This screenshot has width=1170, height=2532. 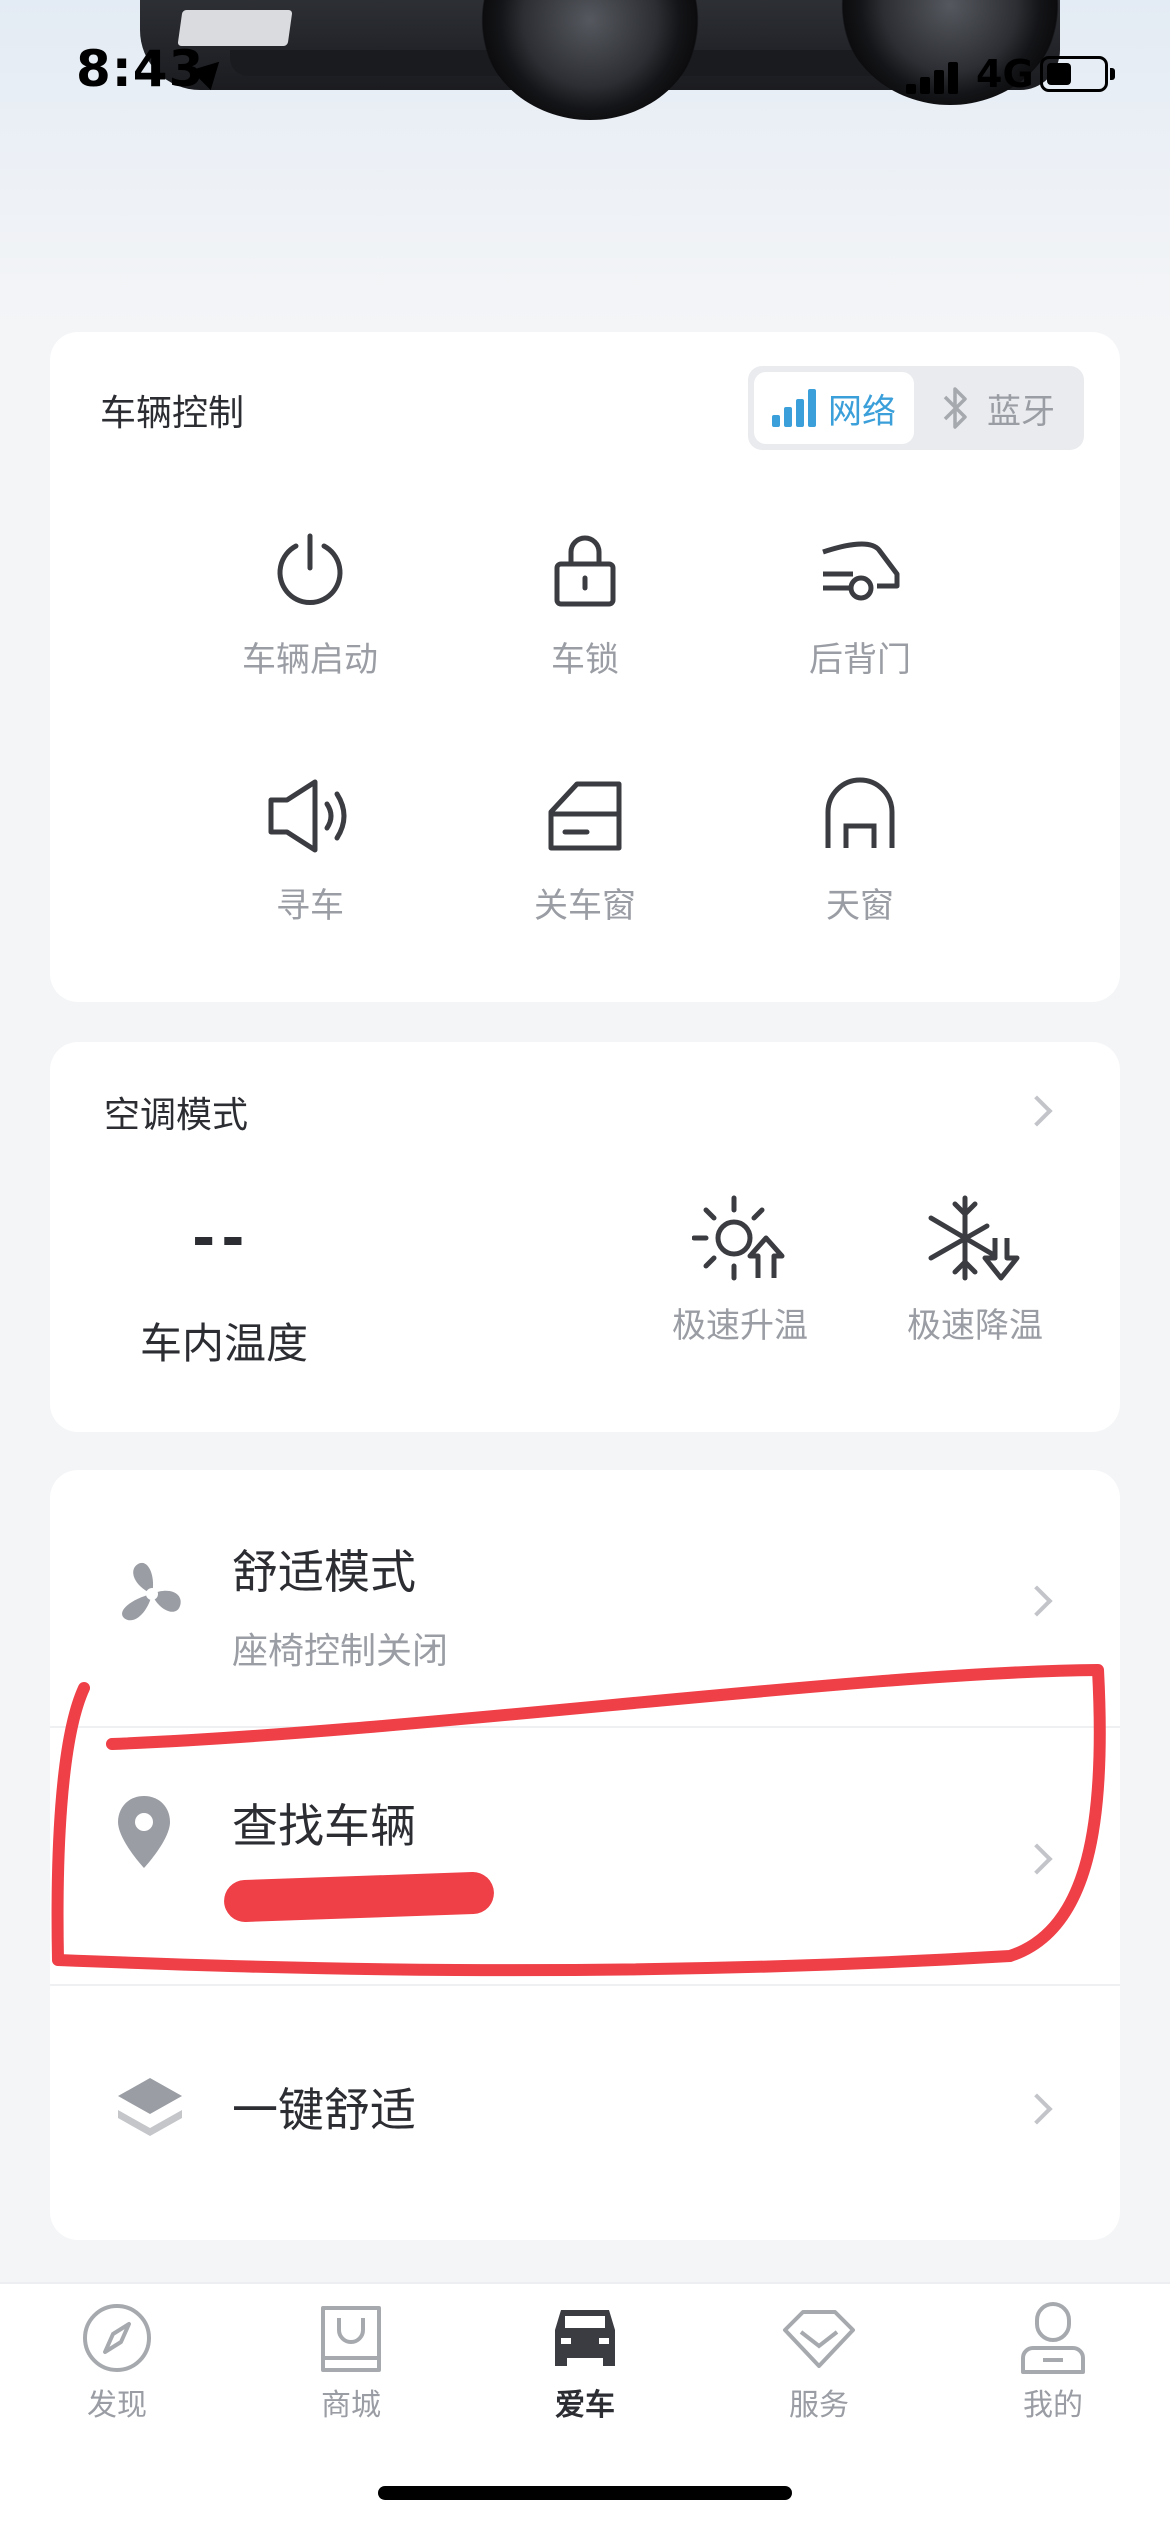 I want to click on sun-heat-icon, so click(x=738, y=1238).